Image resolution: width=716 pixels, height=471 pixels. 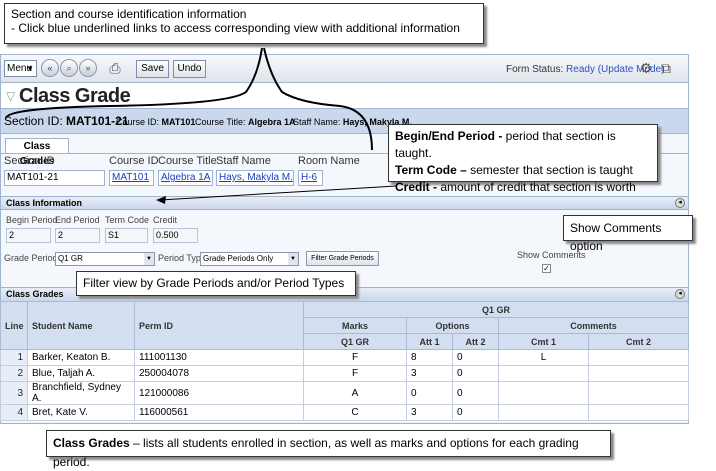 I want to click on sub-mark-header: Q1 GR, so click(x=355, y=341).